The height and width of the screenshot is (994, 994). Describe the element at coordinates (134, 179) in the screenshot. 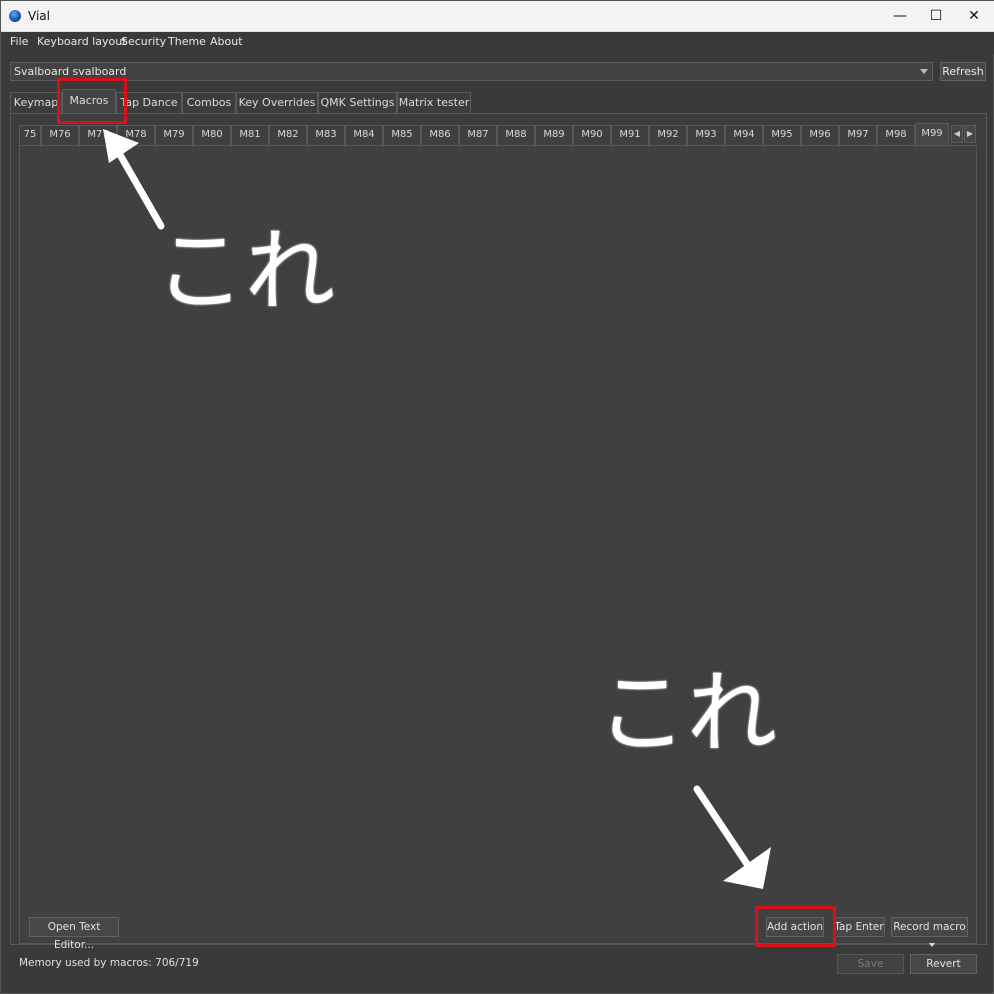

I see `arrow-up-left-icon` at that location.